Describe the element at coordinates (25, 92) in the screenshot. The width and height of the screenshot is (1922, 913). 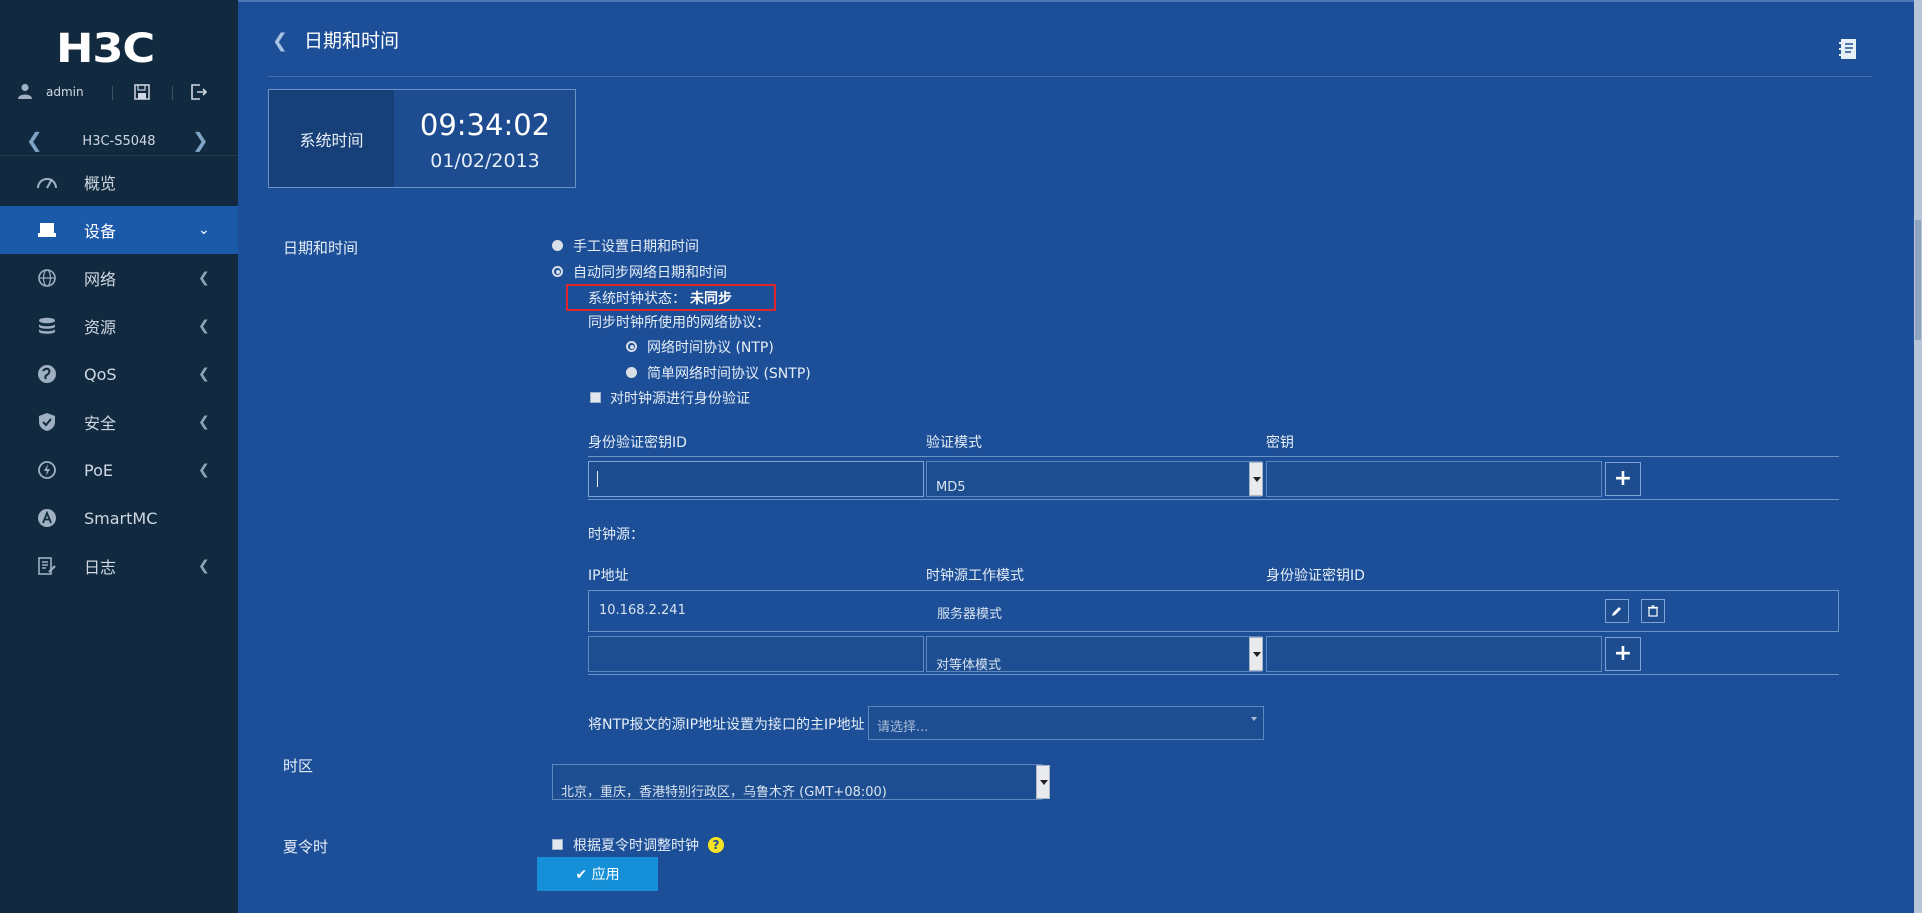
I see `user-icon` at that location.